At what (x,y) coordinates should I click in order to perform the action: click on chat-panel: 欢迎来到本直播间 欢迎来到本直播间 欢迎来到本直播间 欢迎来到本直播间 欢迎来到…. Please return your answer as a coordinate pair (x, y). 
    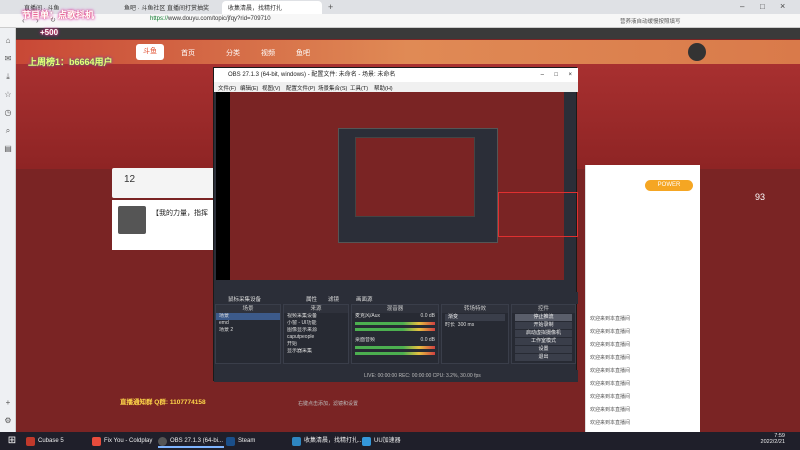
    Looking at the image, I should click on (642, 298).